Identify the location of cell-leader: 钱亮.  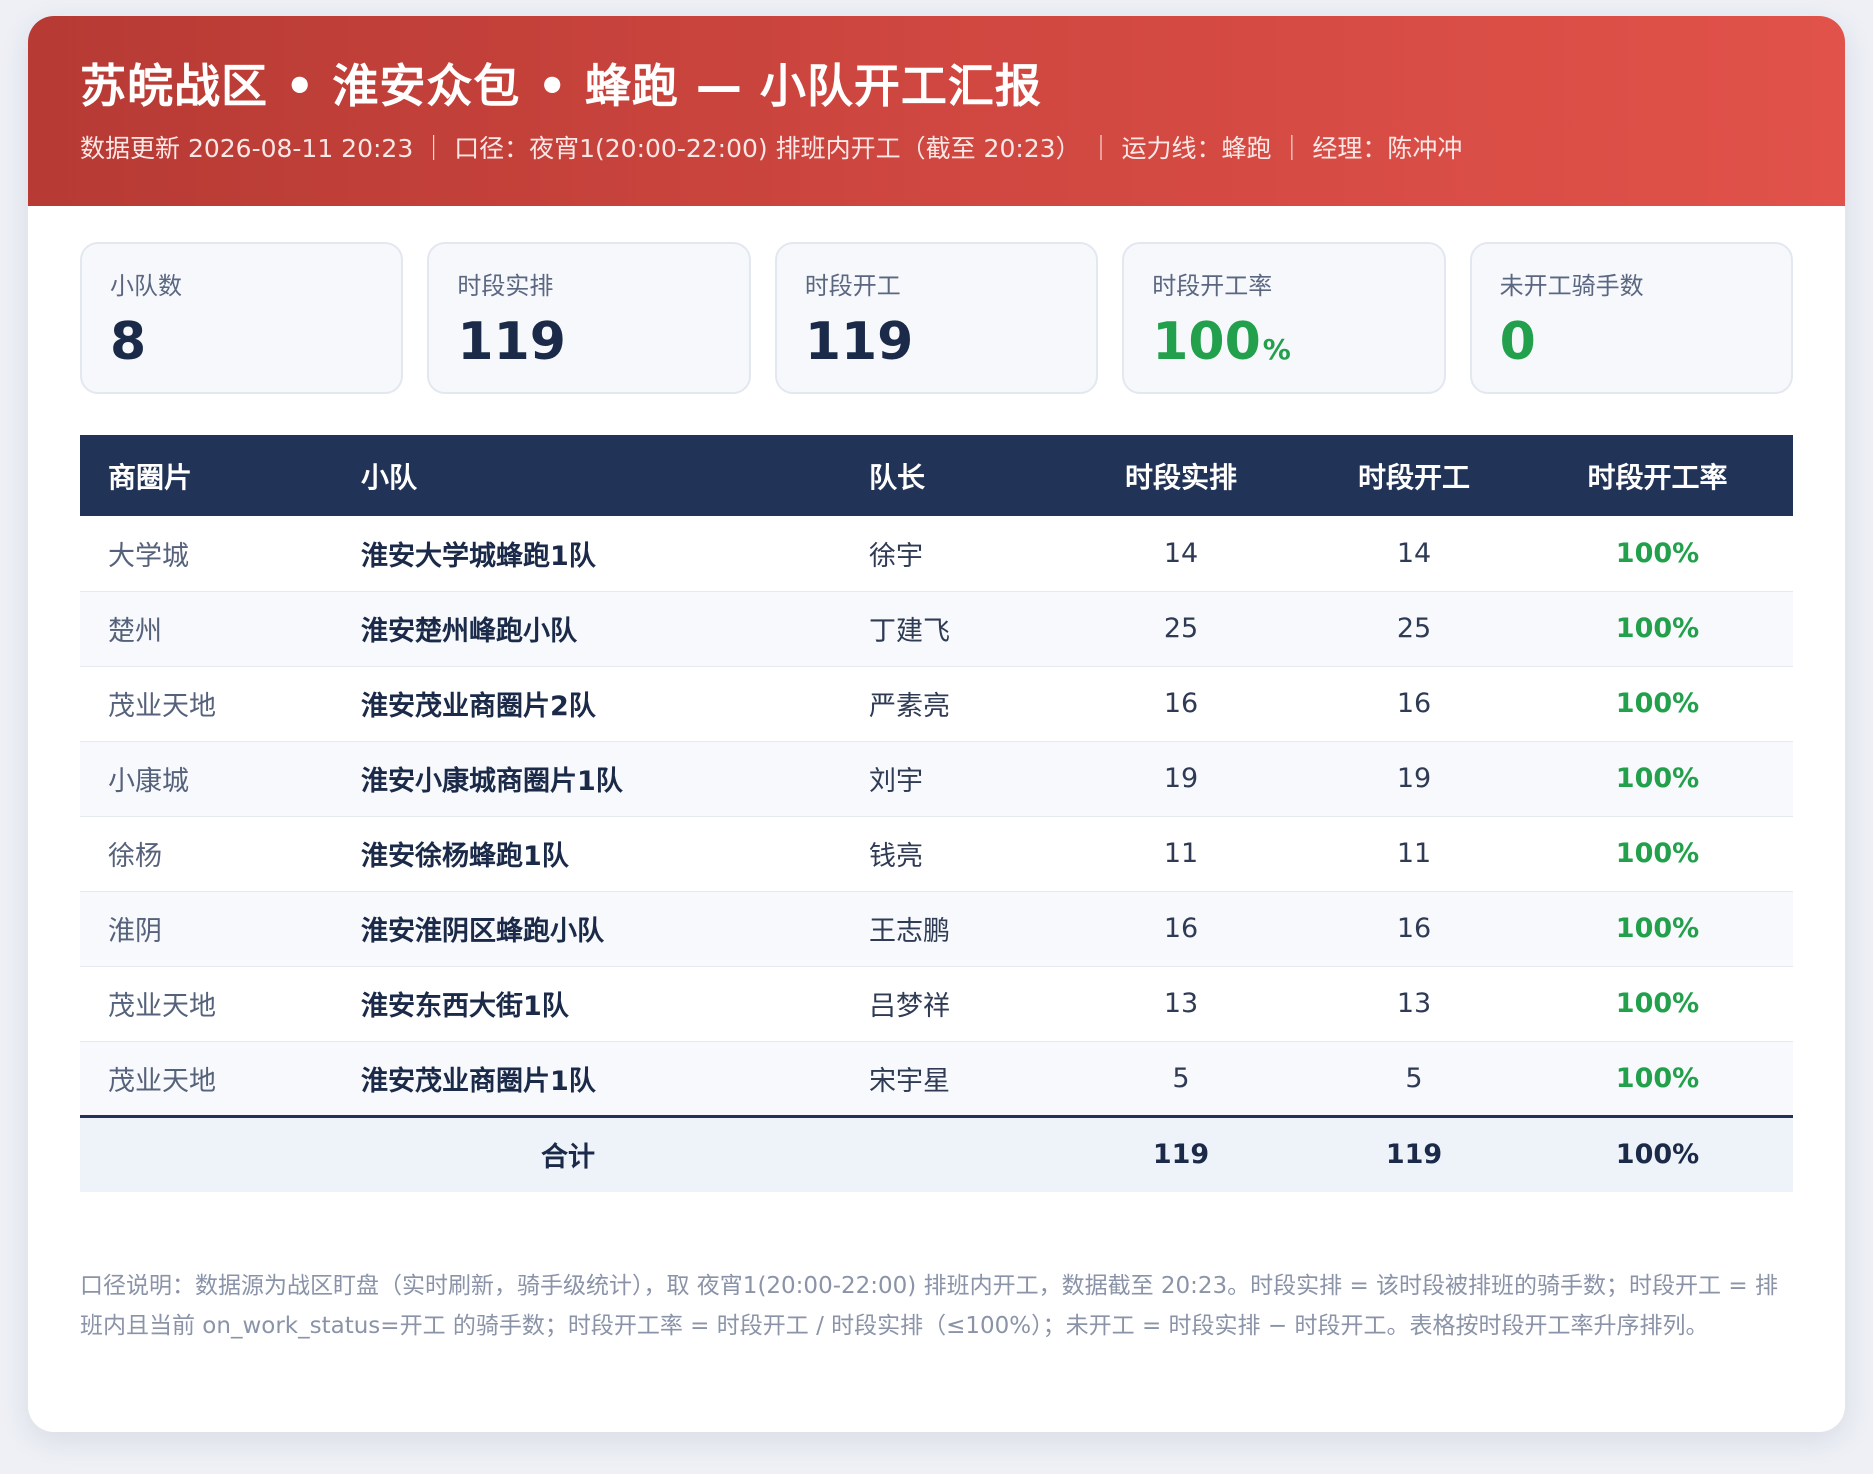
(948, 854).